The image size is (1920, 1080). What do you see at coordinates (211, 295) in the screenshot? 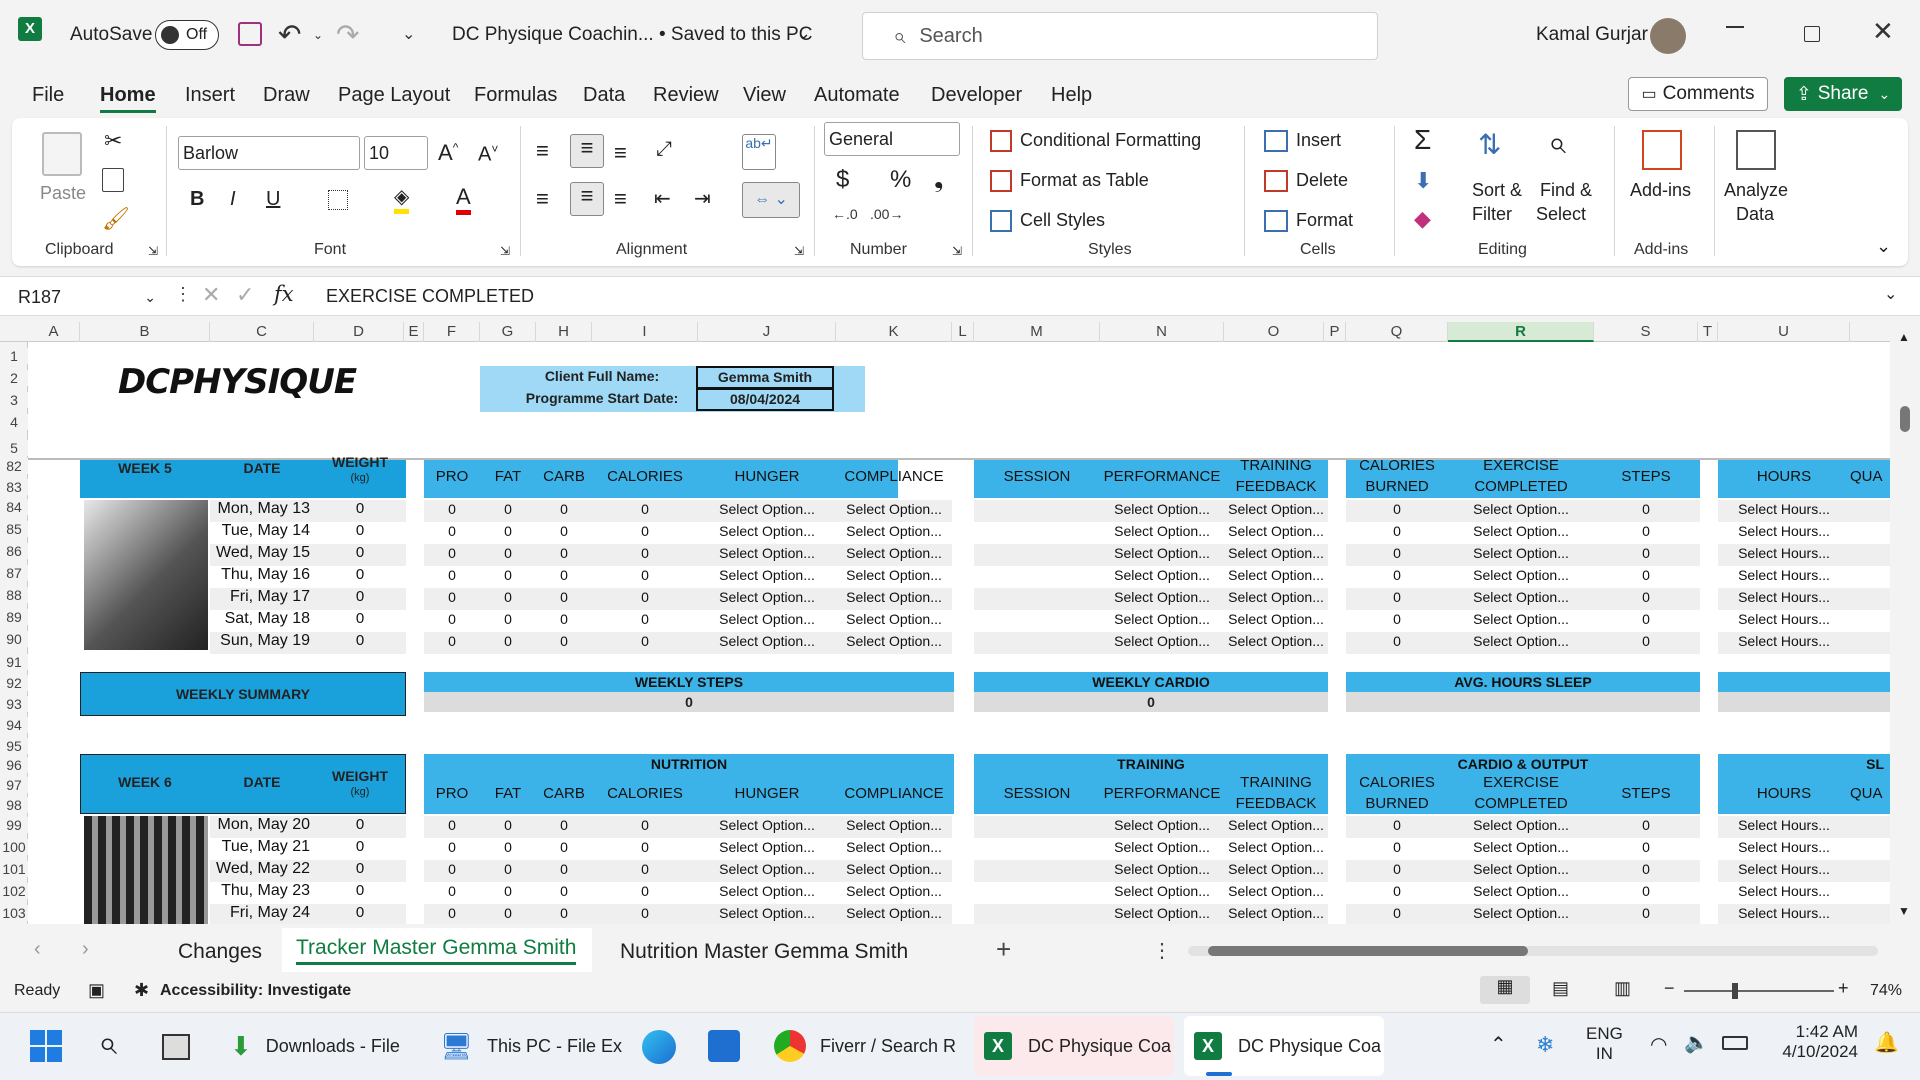
I see `cancel-entry-icon: ✕` at bounding box center [211, 295].